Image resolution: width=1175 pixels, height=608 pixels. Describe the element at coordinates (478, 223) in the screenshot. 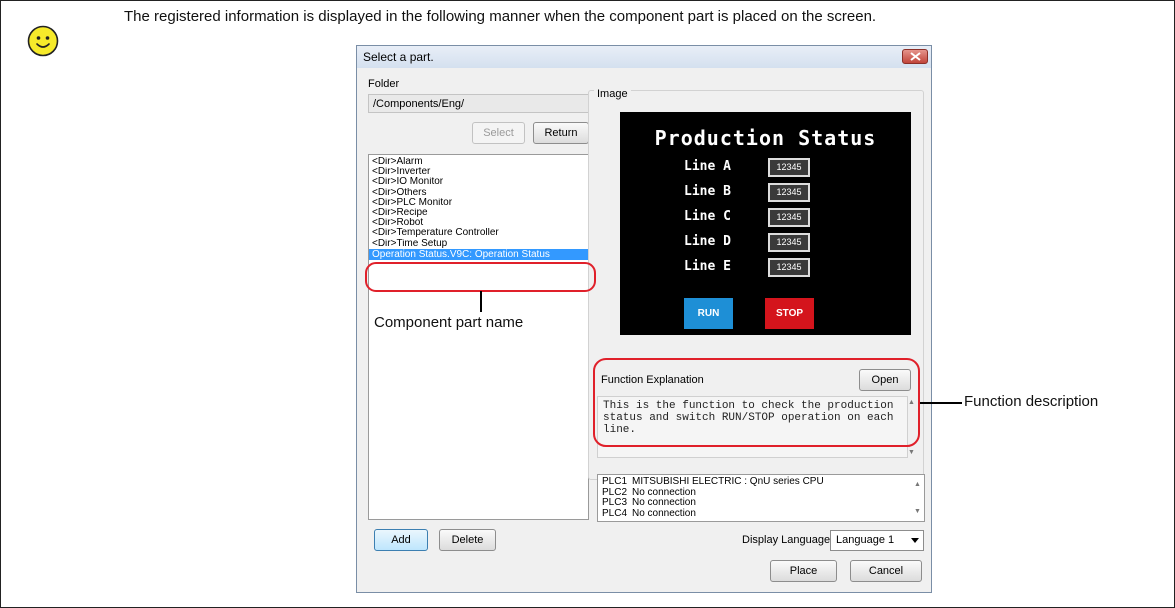

I see `list-item: <Dir>Robot` at that location.